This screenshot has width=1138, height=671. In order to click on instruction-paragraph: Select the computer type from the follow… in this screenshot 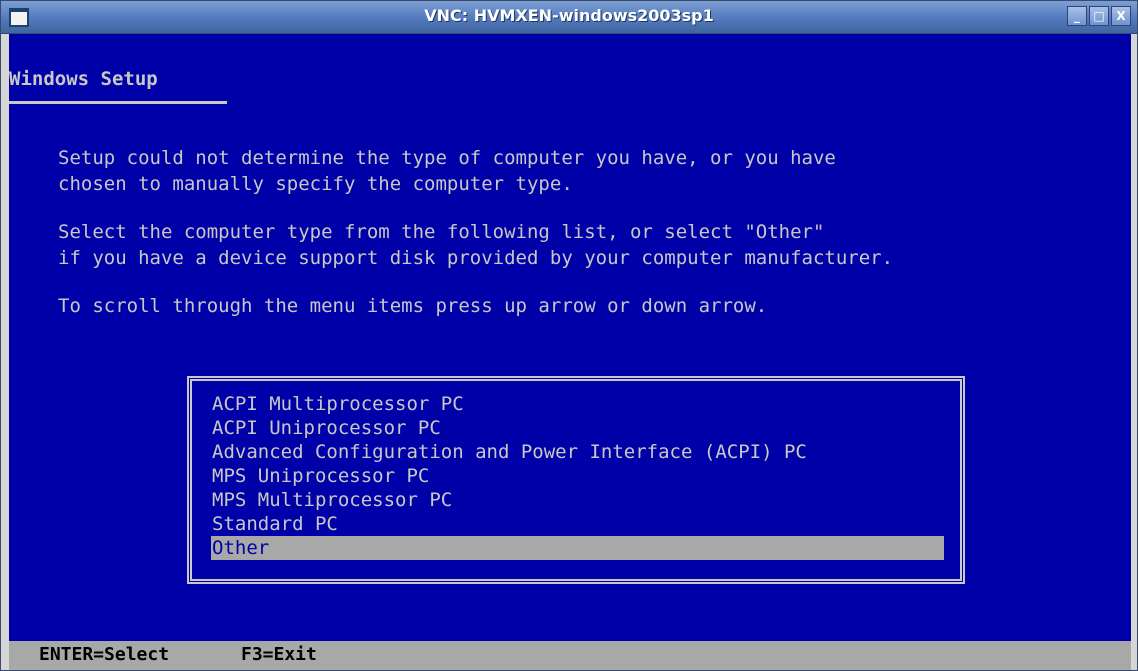, I will do `click(476, 245)`.